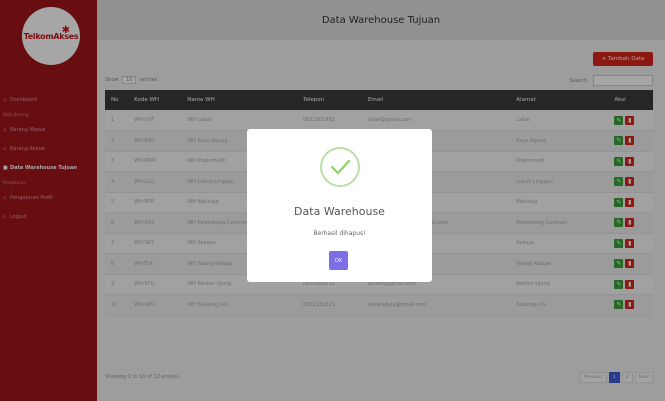 The height and width of the screenshot is (401, 665). What do you see at coordinates (338, 260) in the screenshot?
I see `ok-button: OK` at bounding box center [338, 260].